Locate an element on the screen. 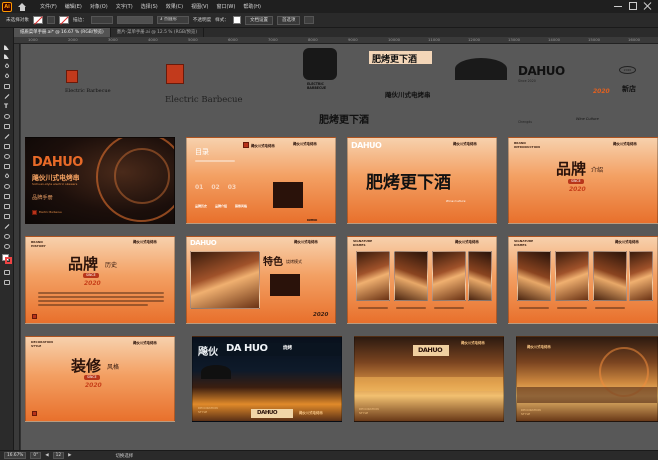  curvature-tool-icon is located at coordinates (7, 76).